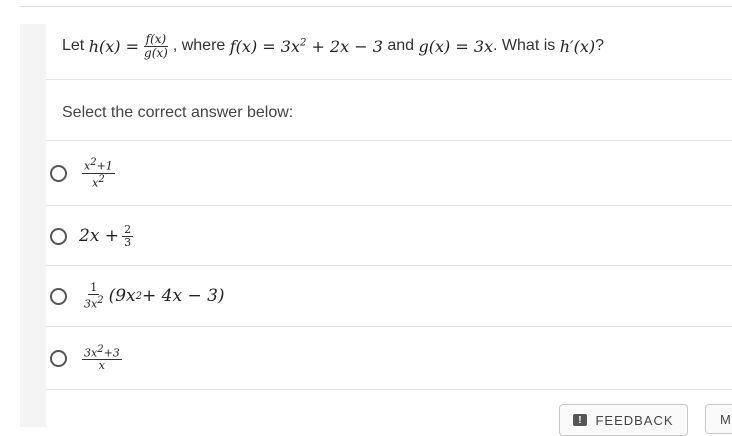 The height and width of the screenshot is (436, 732). Describe the element at coordinates (456, 46) in the screenshot. I see `g-definition: g(x) = 3x` at that location.